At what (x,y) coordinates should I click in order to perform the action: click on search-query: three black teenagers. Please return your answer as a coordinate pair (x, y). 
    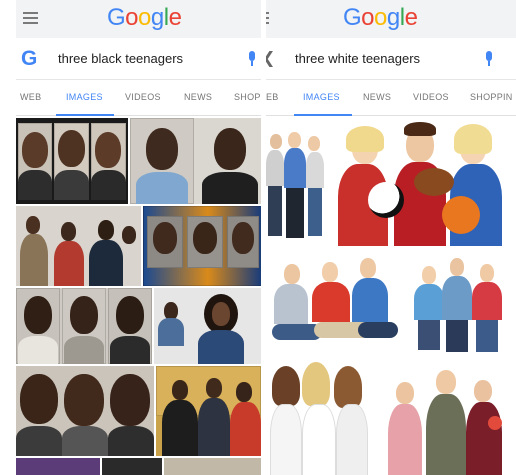
    Looking at the image, I should click on (120, 58).